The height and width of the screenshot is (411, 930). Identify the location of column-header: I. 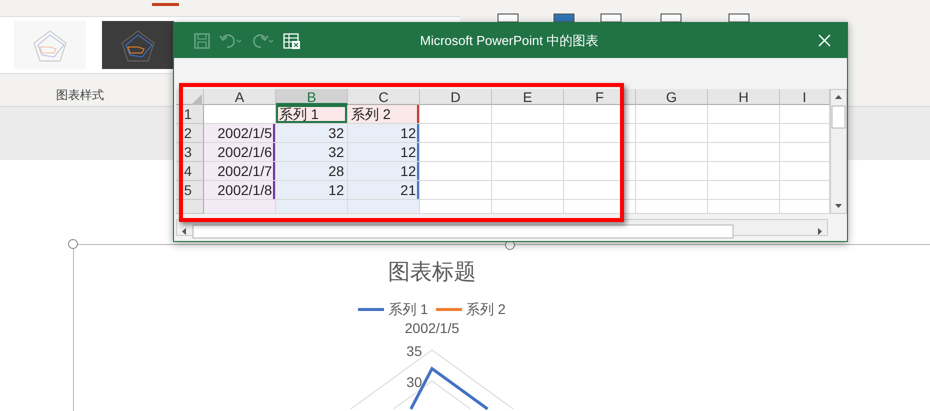
(805, 97).